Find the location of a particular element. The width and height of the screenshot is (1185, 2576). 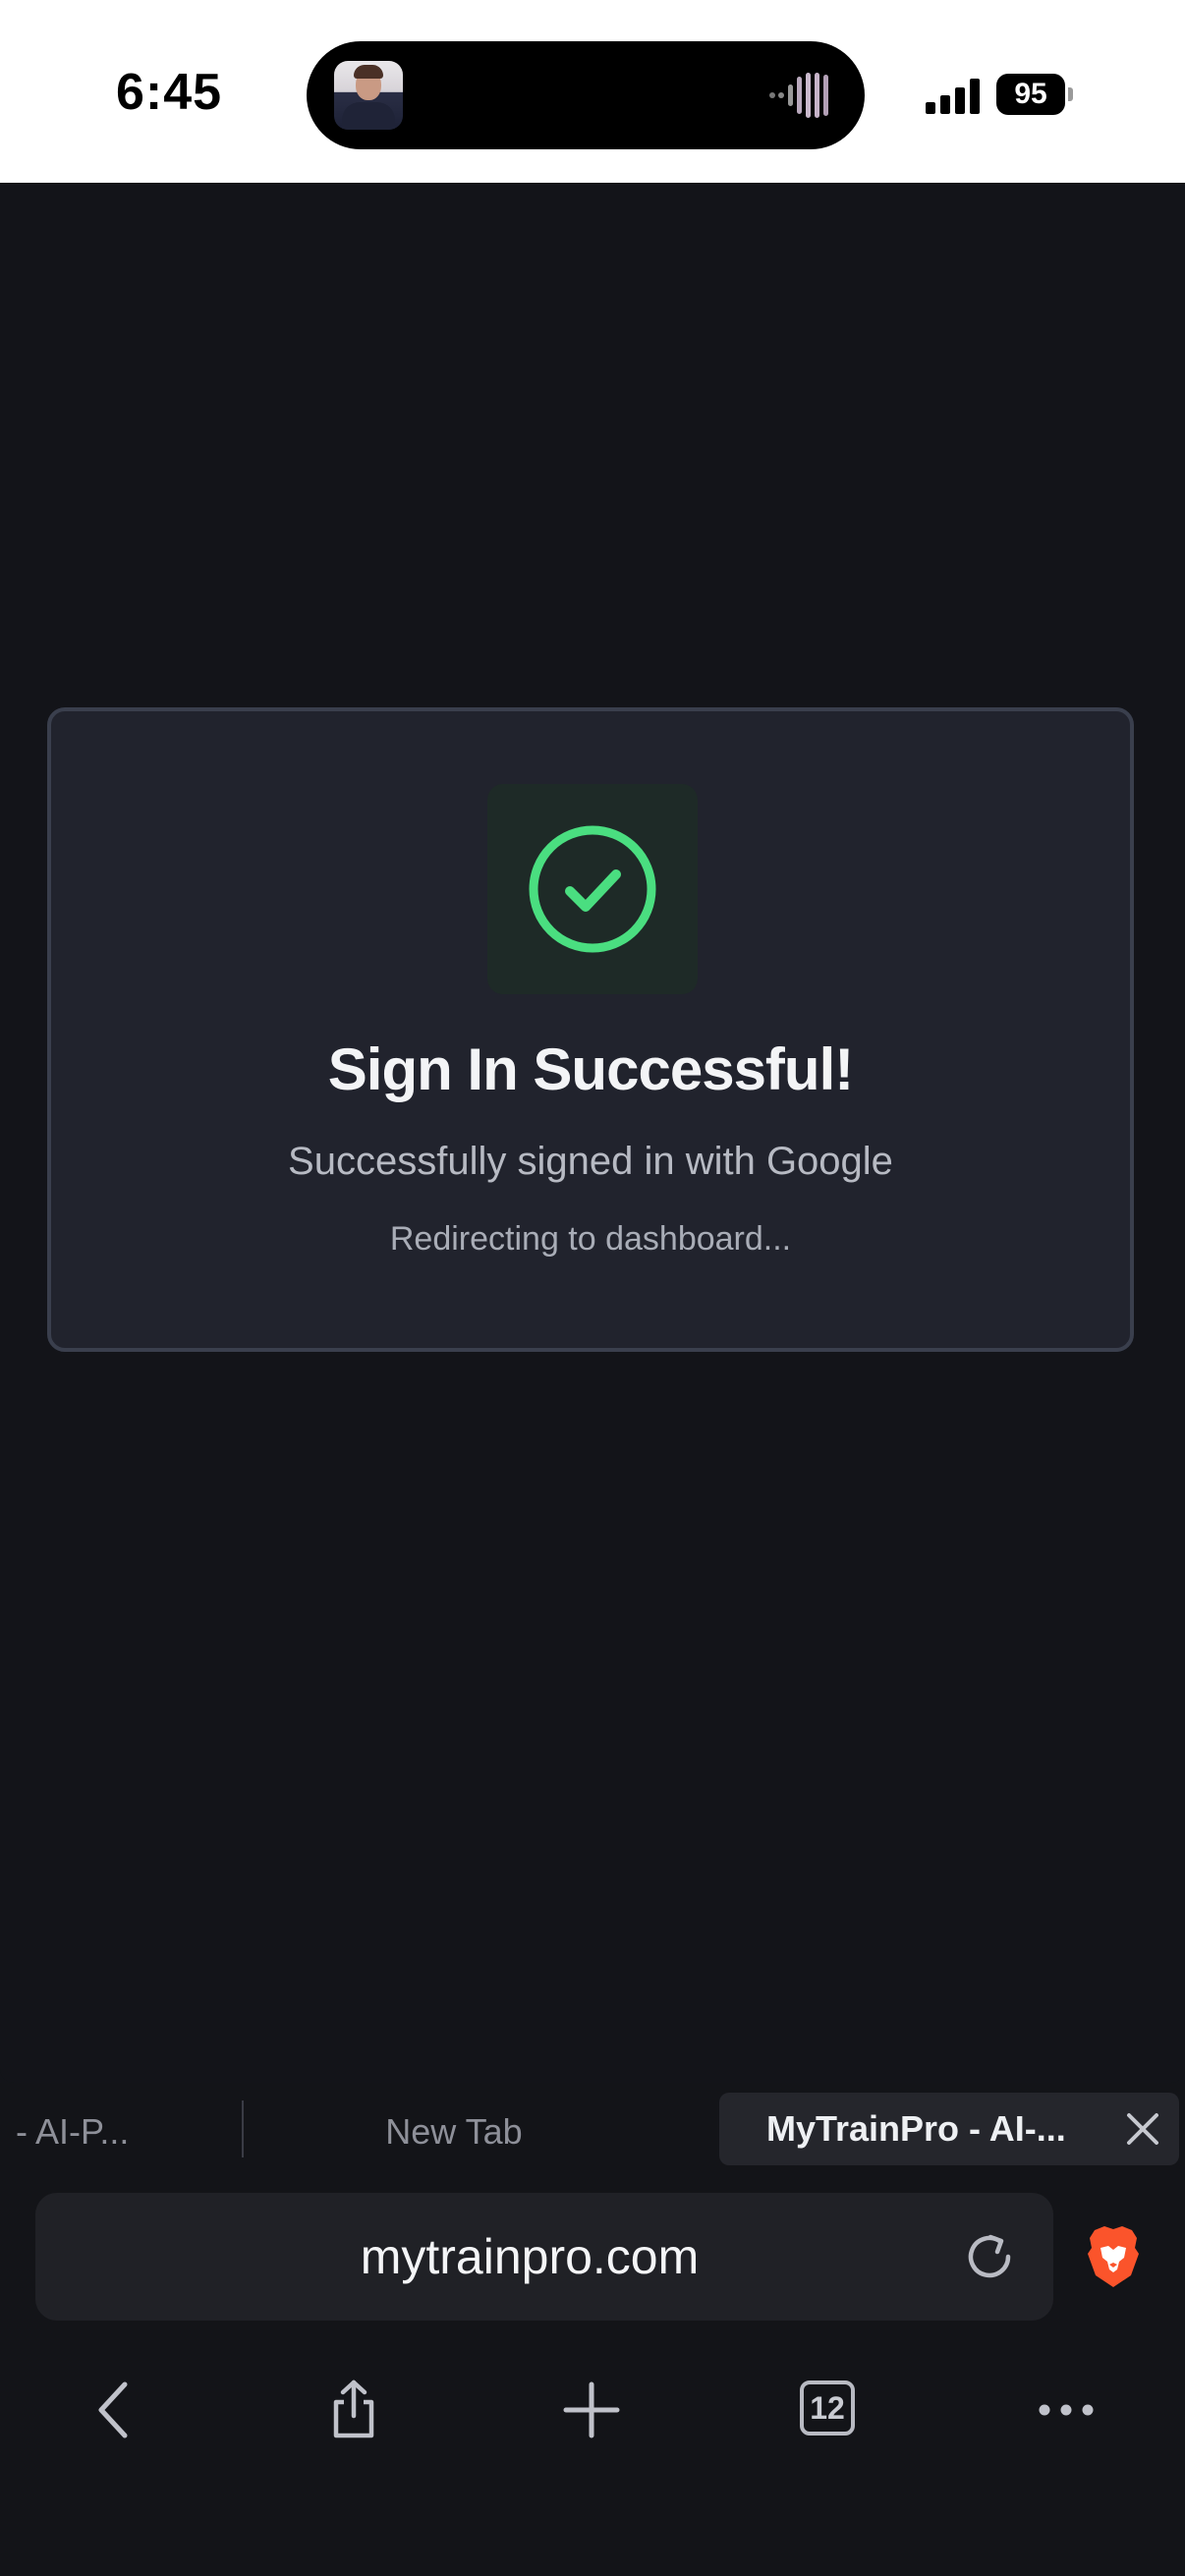

share-icon is located at coordinates (353, 2409).